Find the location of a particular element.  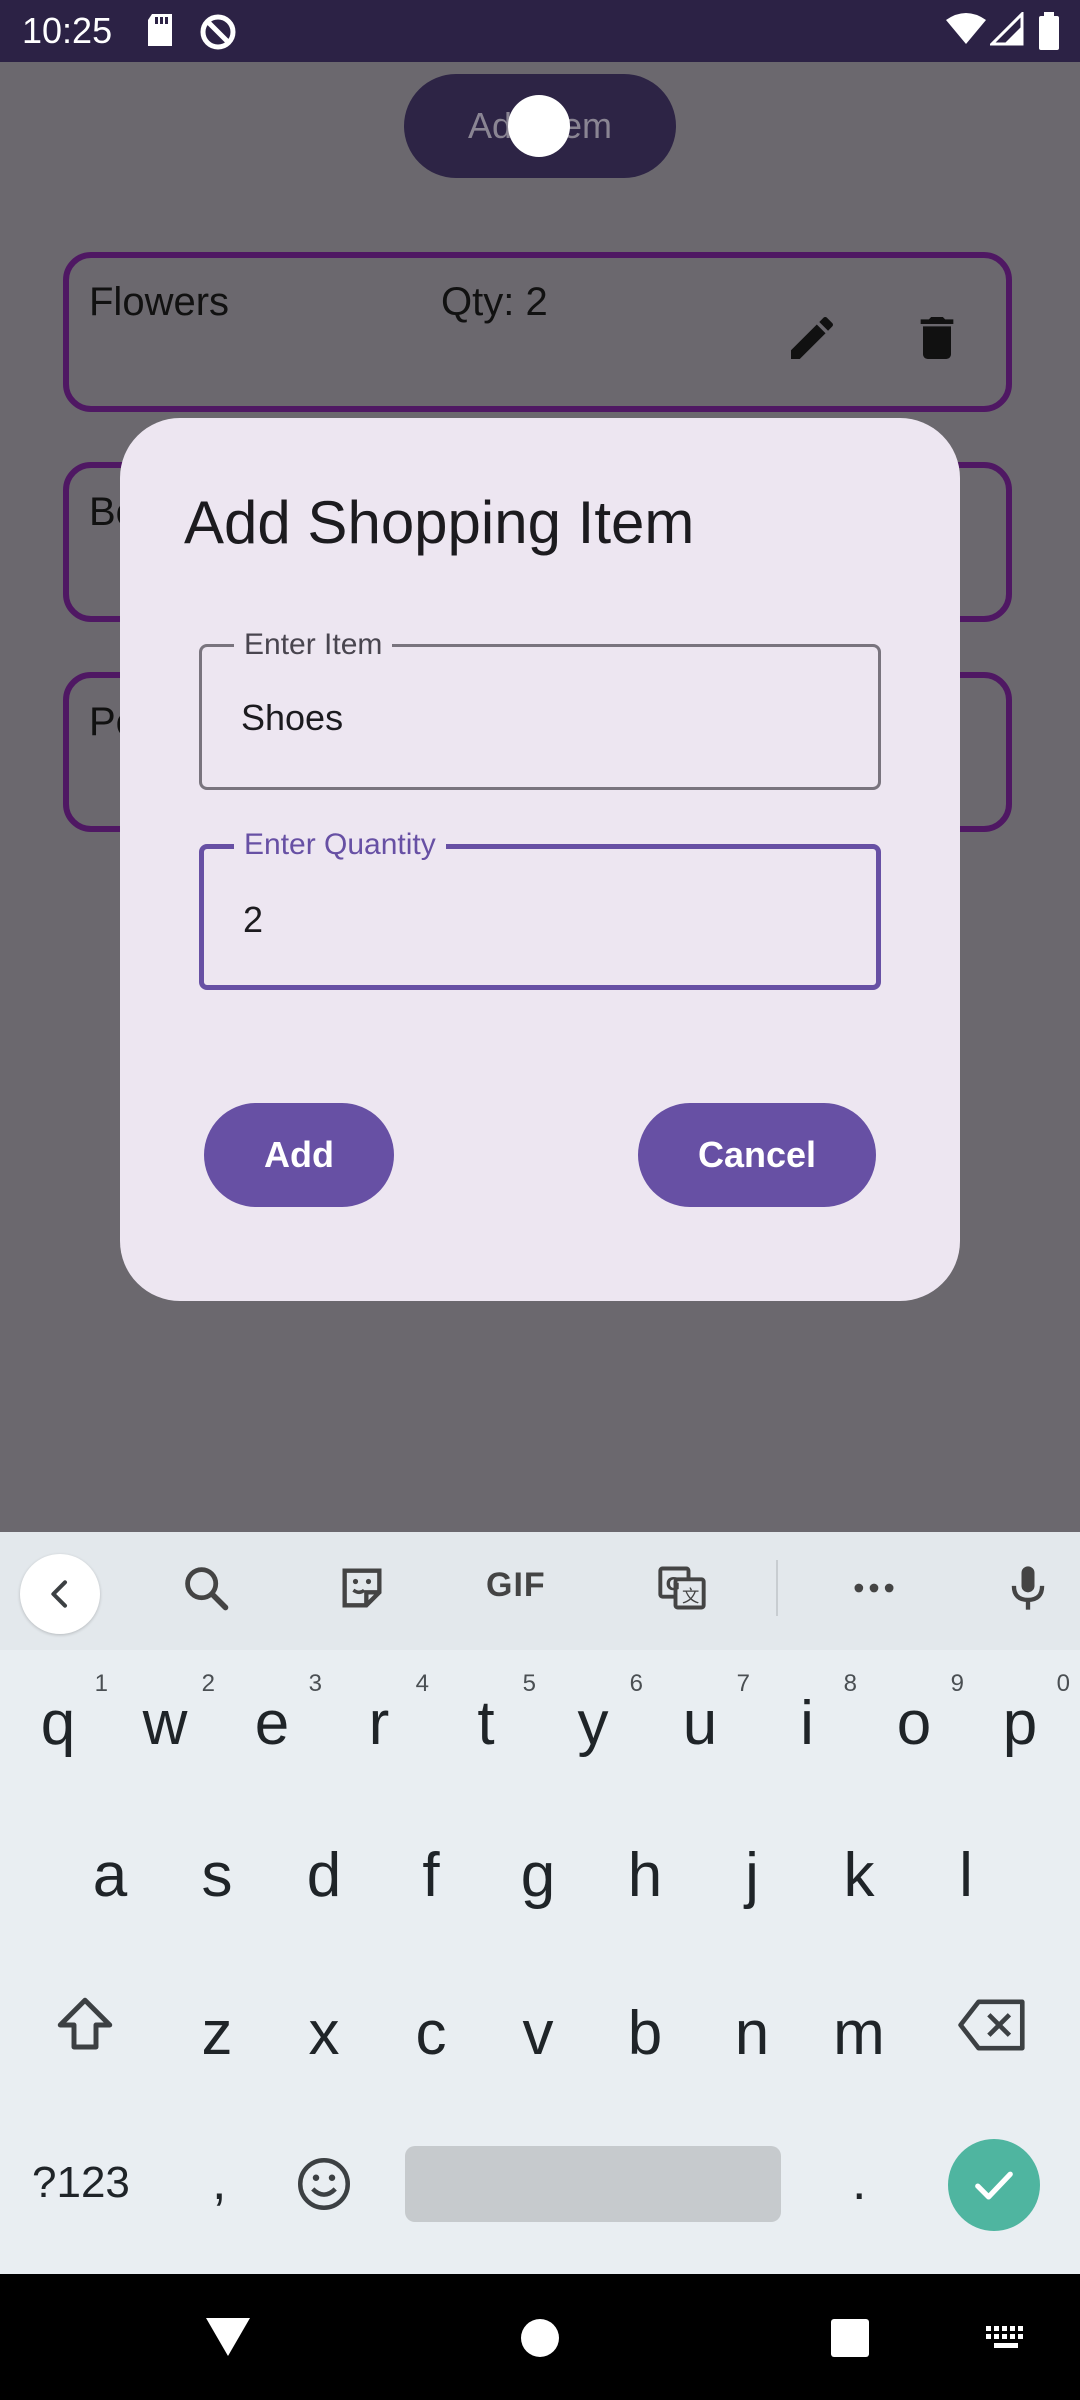

item-name: Flowers is located at coordinates (159, 302).